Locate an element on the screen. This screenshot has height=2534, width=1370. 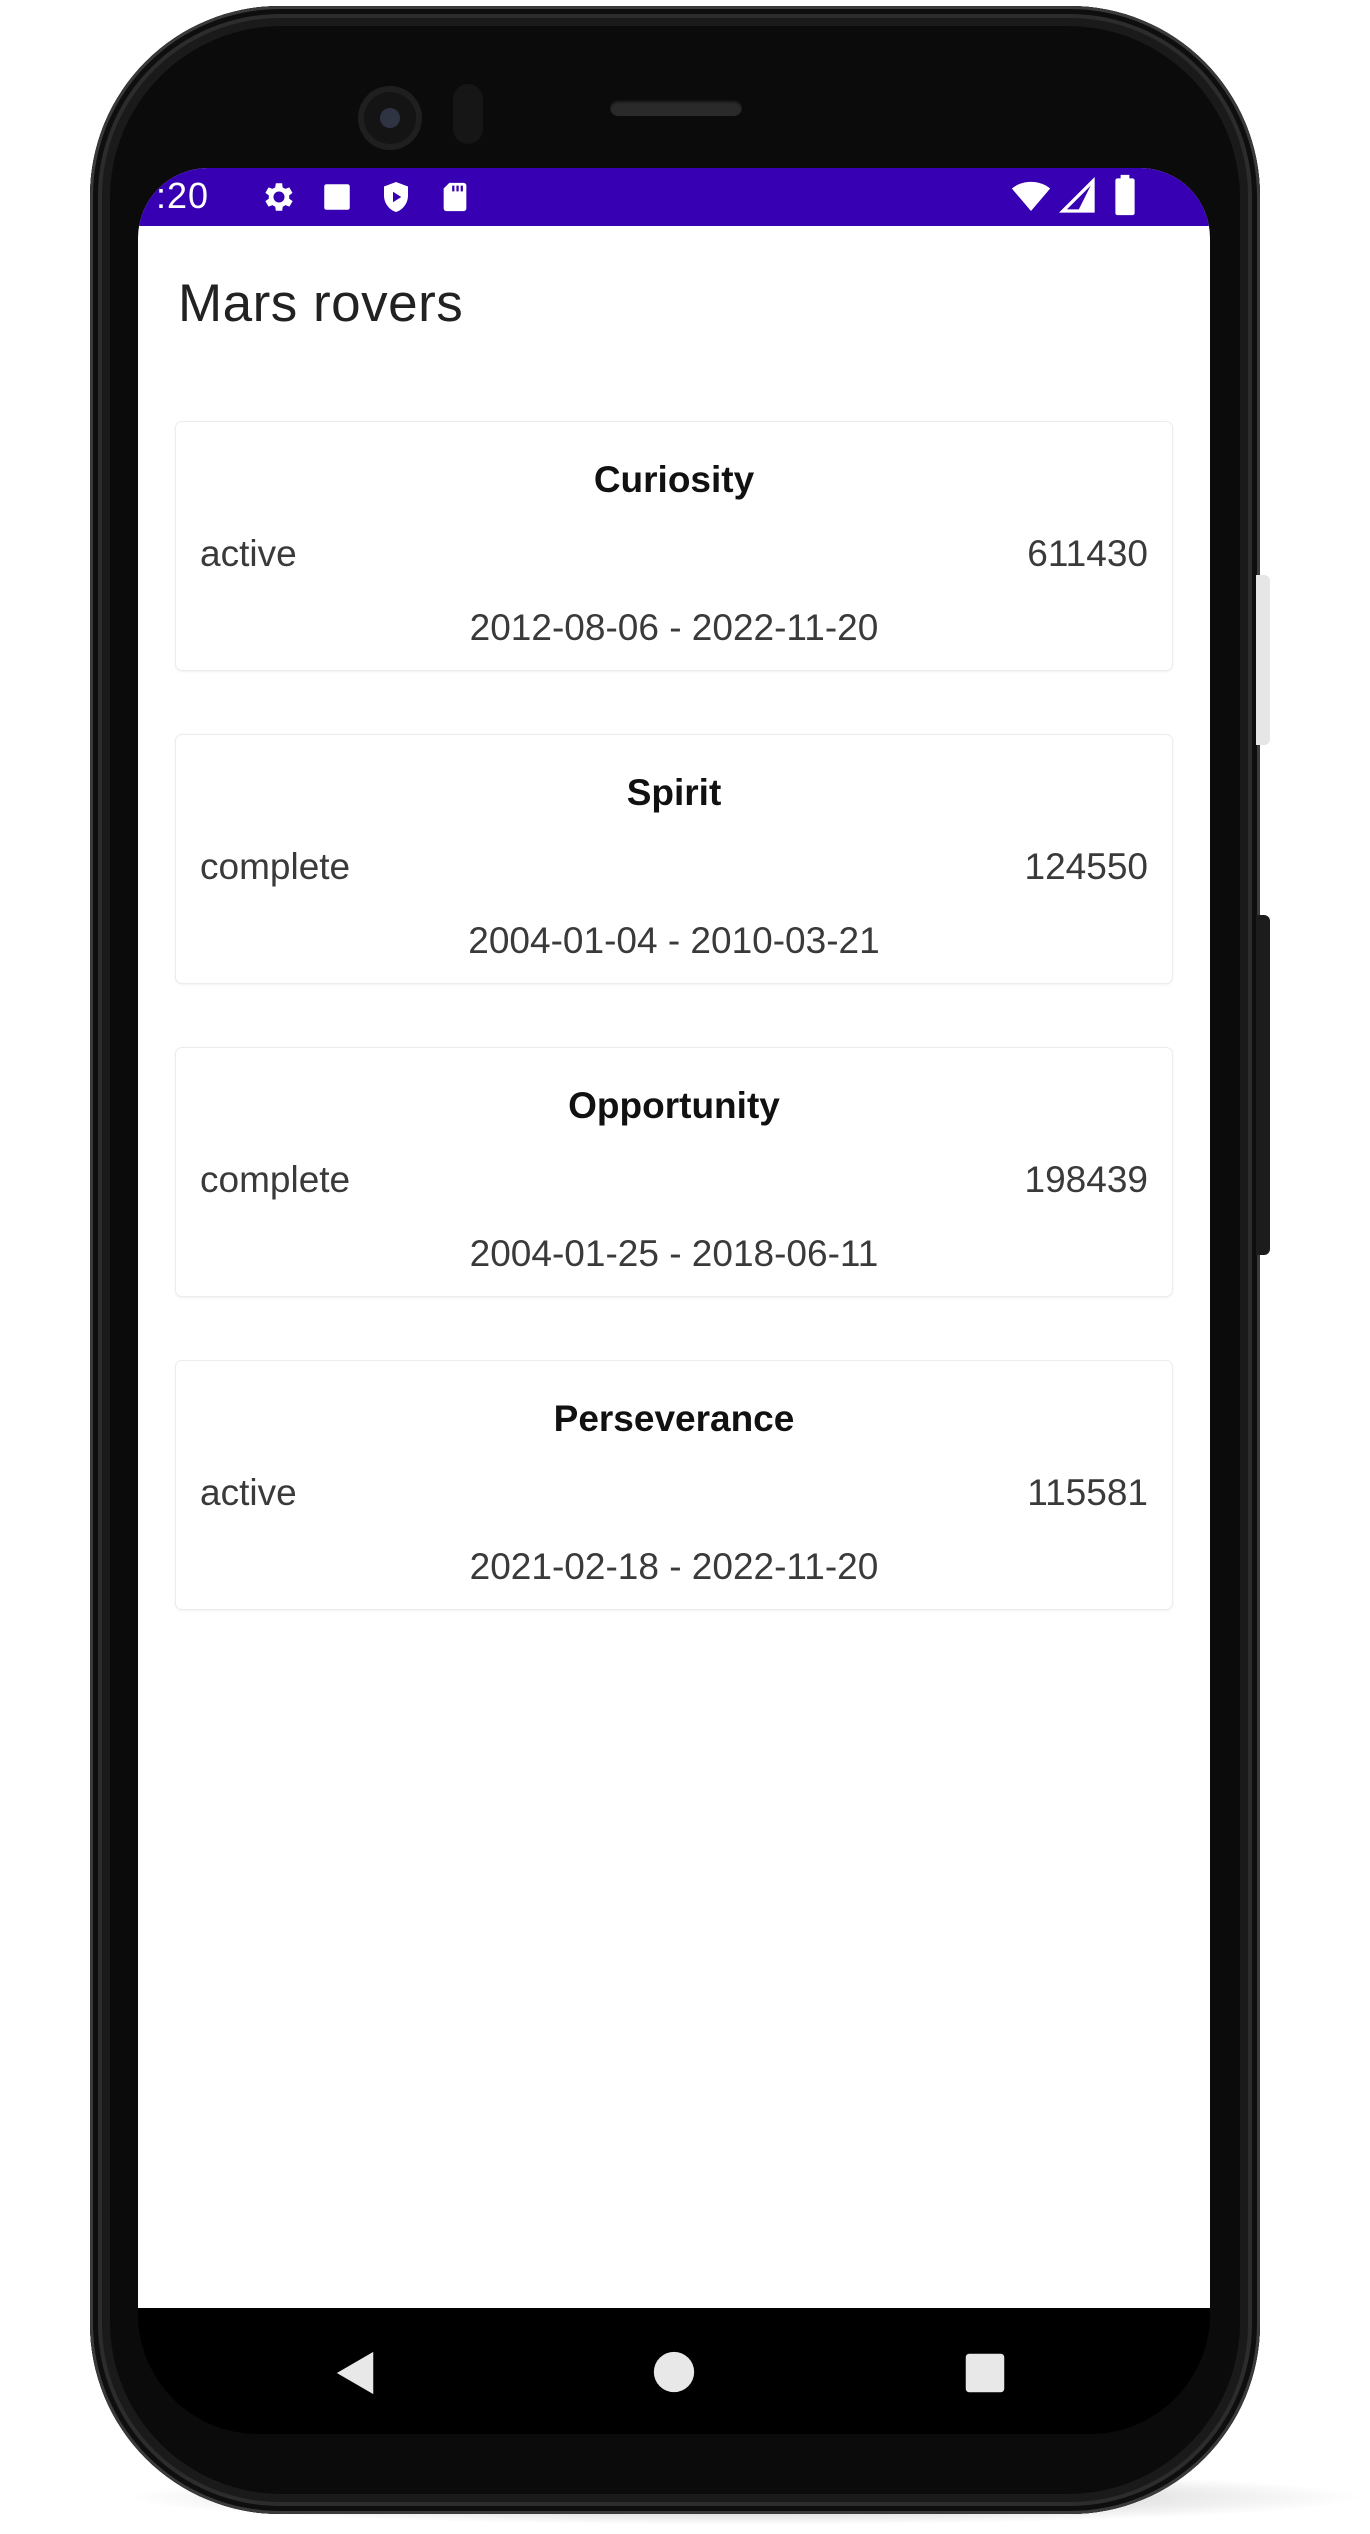
wifi-icon is located at coordinates (1031, 198).